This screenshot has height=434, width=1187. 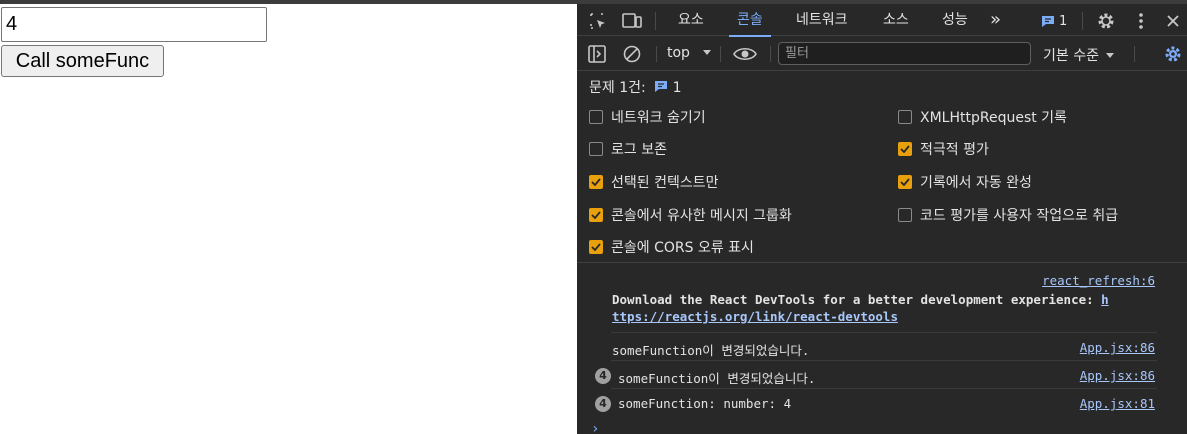 I want to click on react-devtools-link: h, so click(x=1105, y=299).